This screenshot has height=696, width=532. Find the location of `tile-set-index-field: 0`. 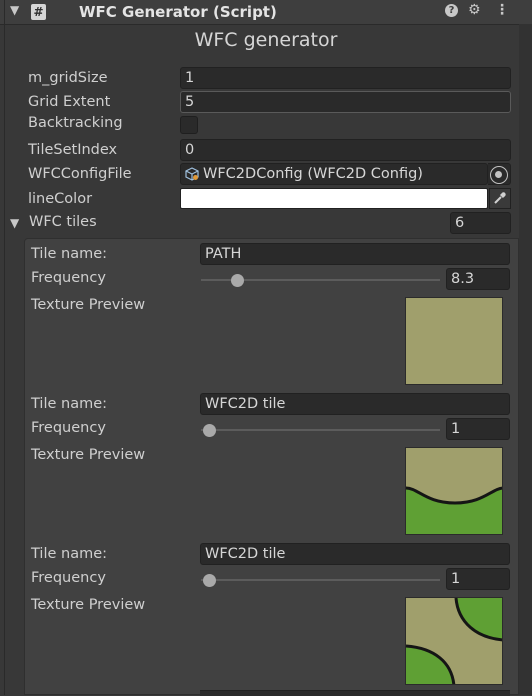

tile-set-index-field: 0 is located at coordinates (345, 150).